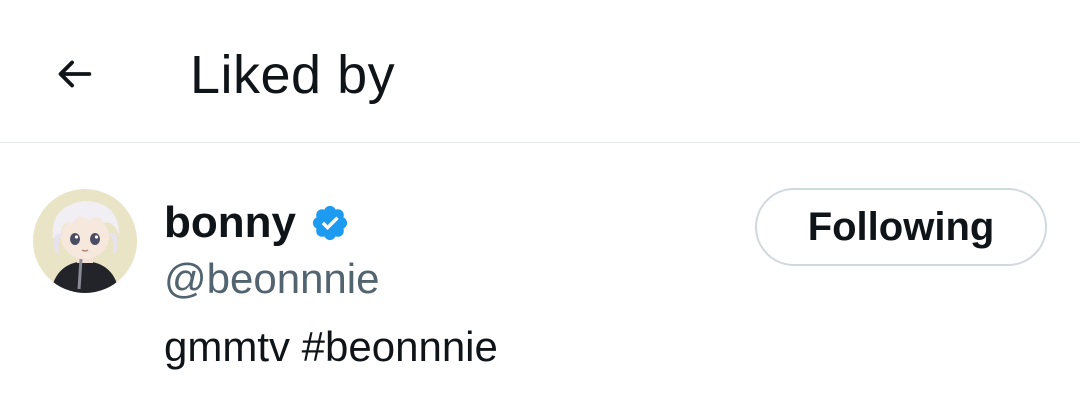 The width and height of the screenshot is (1080, 417). I want to click on following-button: Following, so click(901, 227).